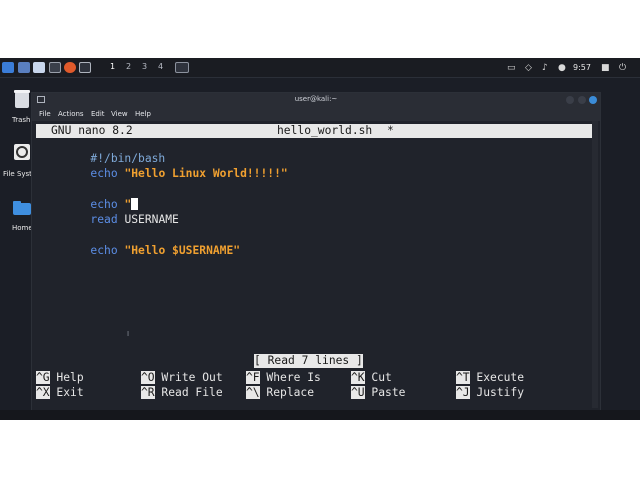 The image size is (640, 480). Describe the element at coordinates (582, 67) in the screenshot. I see `clock: 9:57` at that location.